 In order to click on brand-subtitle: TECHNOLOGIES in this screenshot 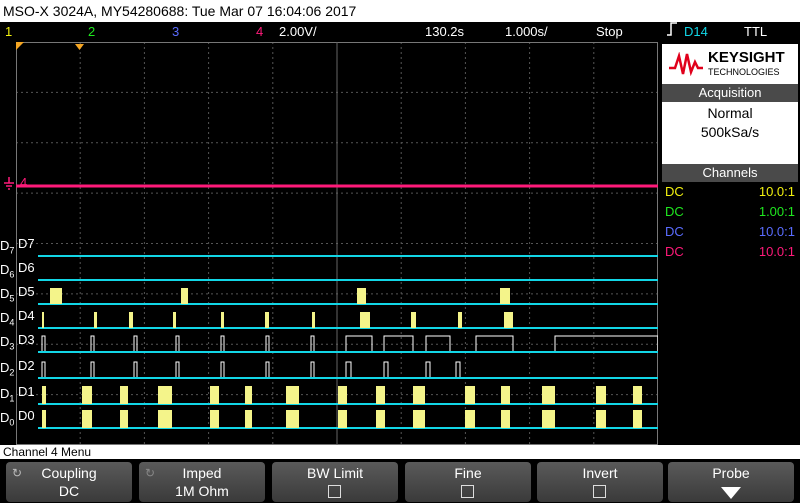, I will do `click(744, 72)`.